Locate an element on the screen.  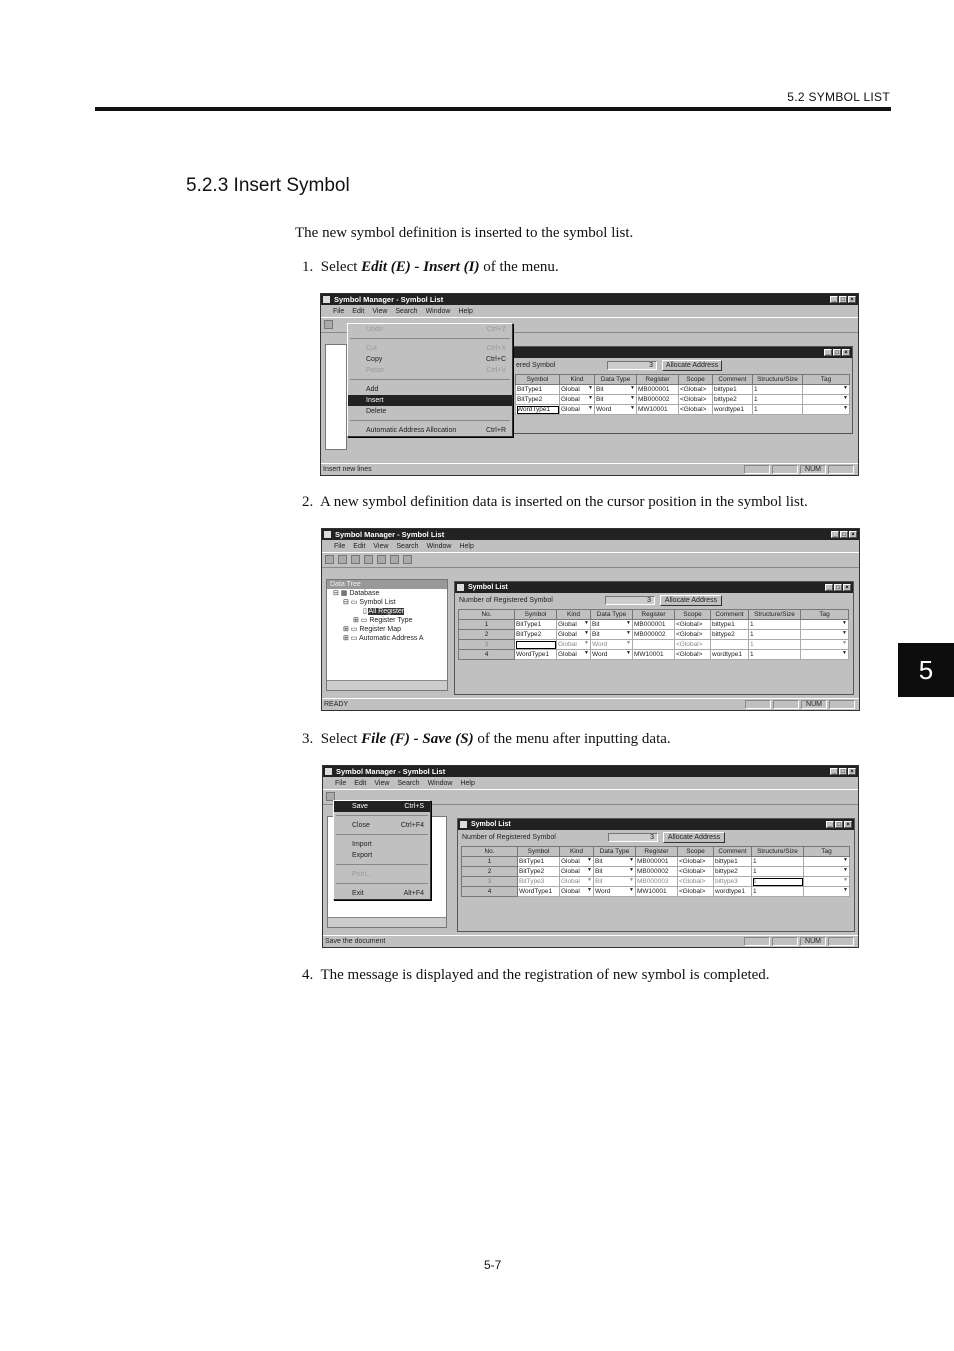
cell-no: 3 is located at coordinates (486, 644).